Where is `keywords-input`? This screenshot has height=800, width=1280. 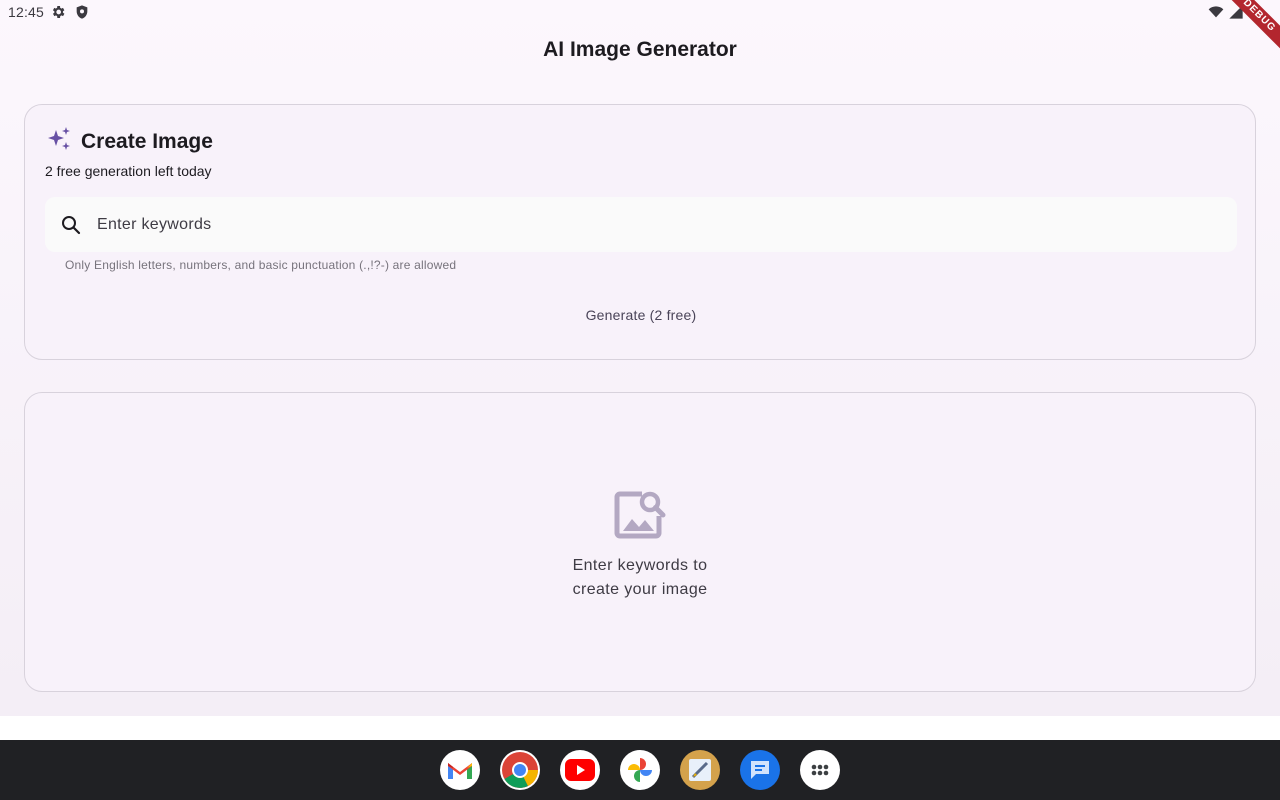 keywords-input is located at coordinates (647, 224).